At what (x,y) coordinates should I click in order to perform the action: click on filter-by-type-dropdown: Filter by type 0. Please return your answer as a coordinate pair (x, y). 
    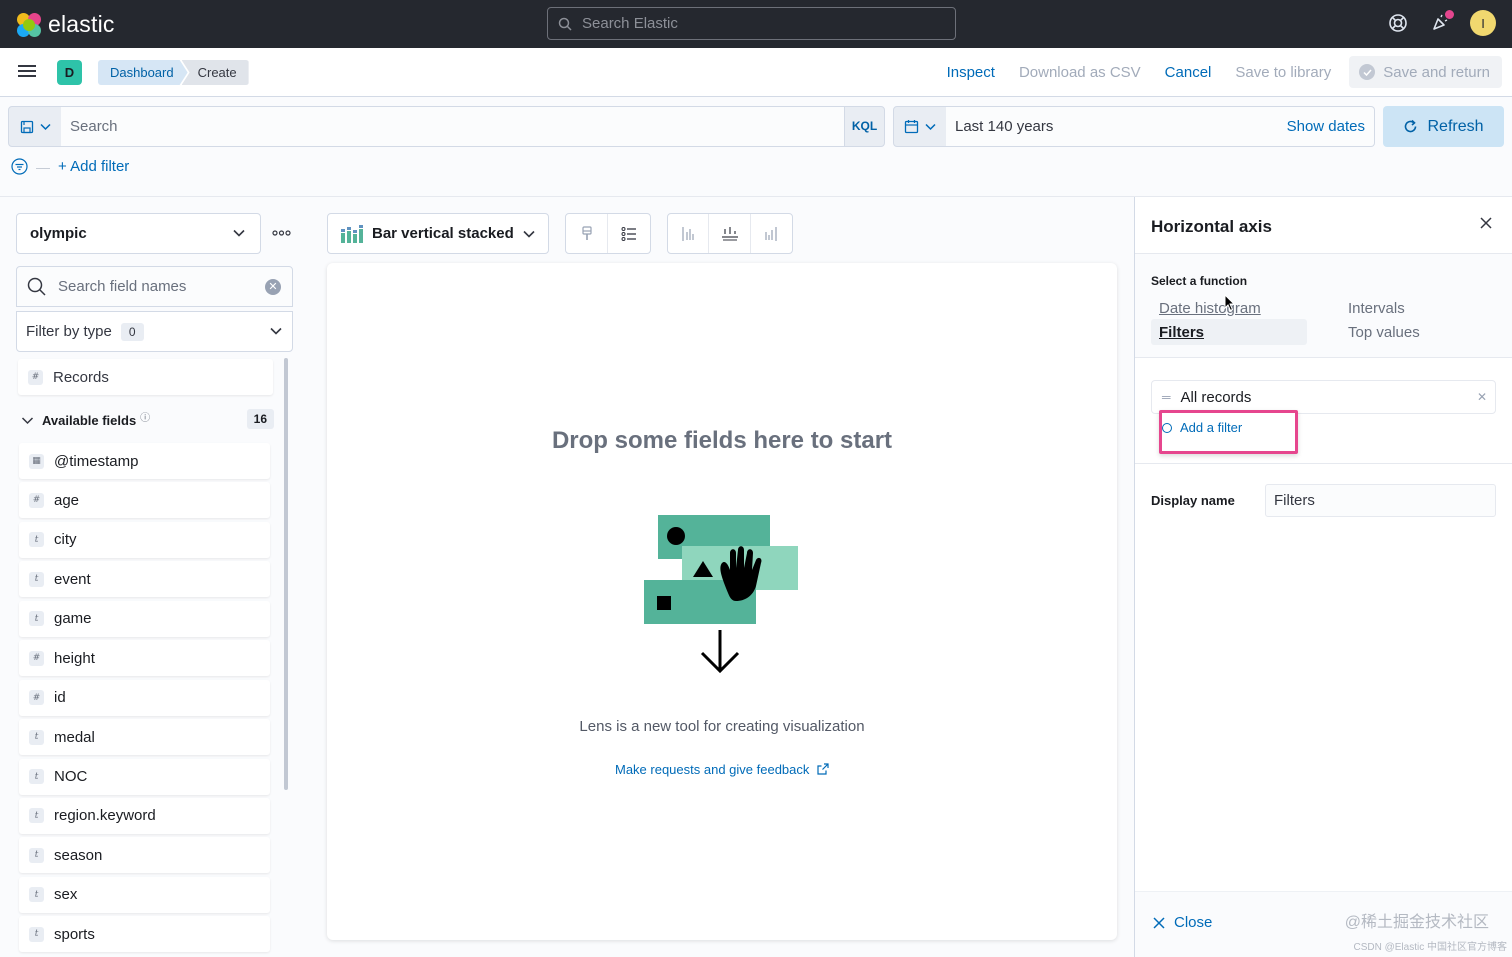
    Looking at the image, I should click on (154, 331).